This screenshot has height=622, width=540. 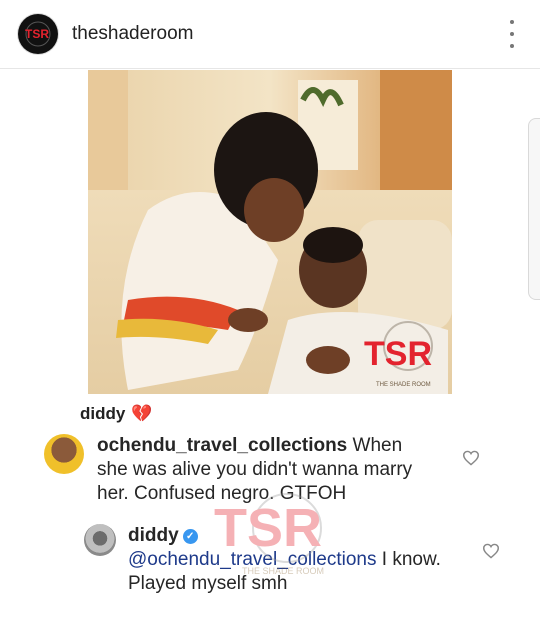 I want to click on commenter-avatar, so click(x=64, y=454).